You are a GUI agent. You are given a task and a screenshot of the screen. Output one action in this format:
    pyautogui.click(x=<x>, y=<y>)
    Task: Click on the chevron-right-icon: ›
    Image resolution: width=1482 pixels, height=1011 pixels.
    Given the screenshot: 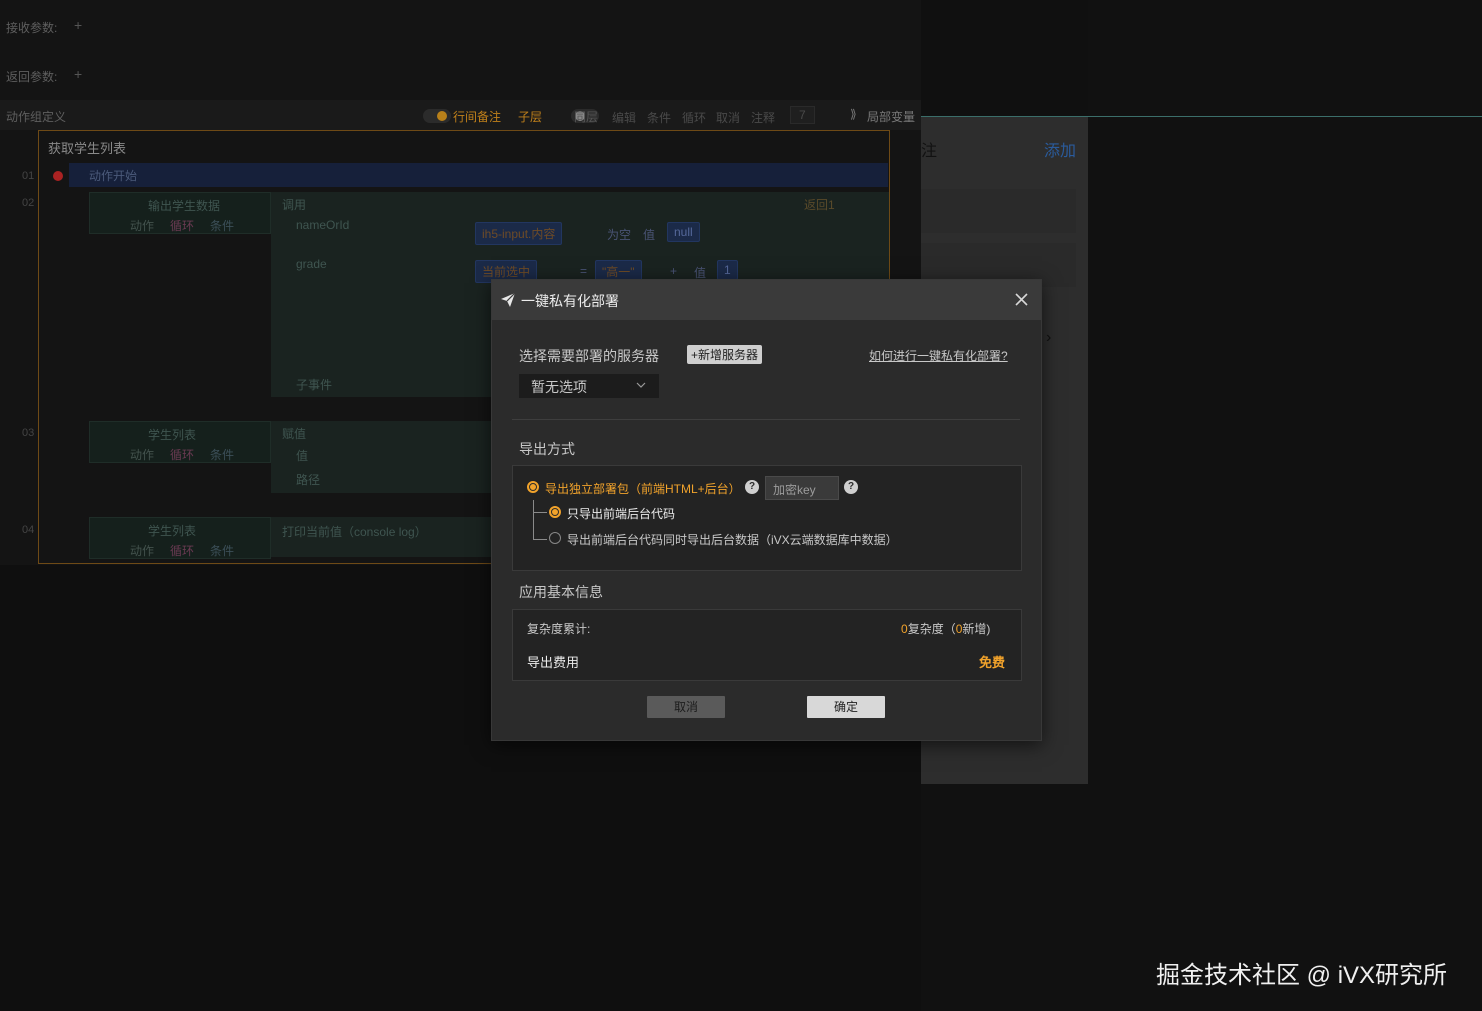 What is the action you would take?
    pyautogui.click(x=1048, y=338)
    